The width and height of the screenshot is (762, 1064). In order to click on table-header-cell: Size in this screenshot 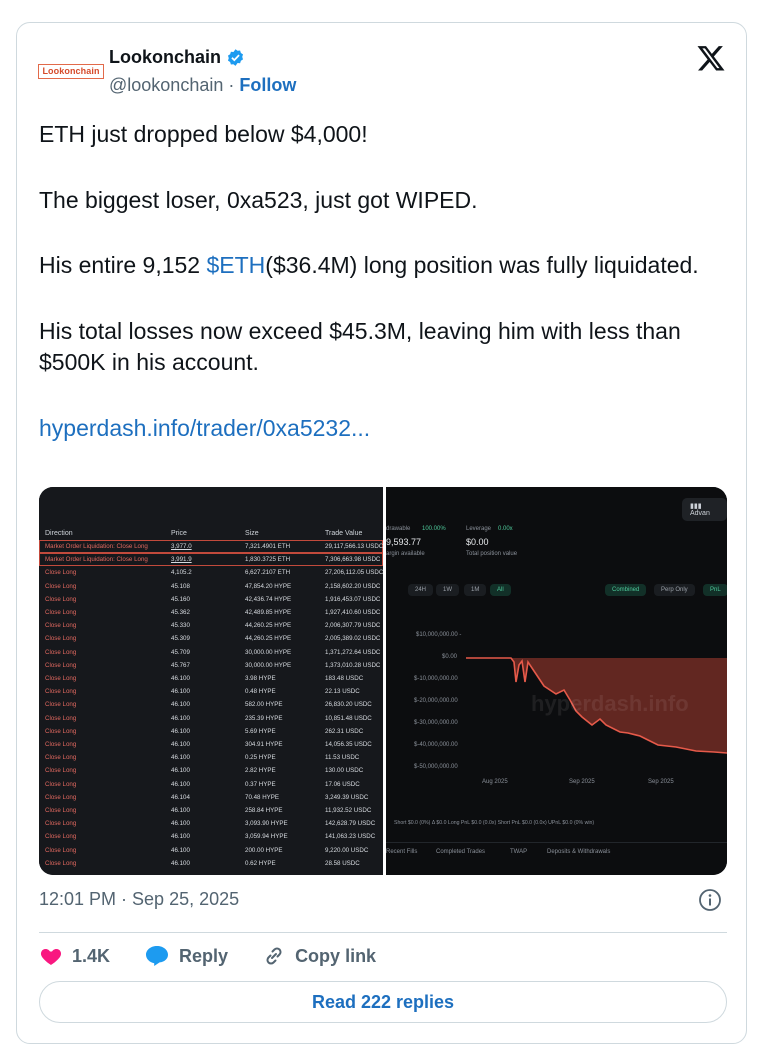, I will do `click(252, 533)`.